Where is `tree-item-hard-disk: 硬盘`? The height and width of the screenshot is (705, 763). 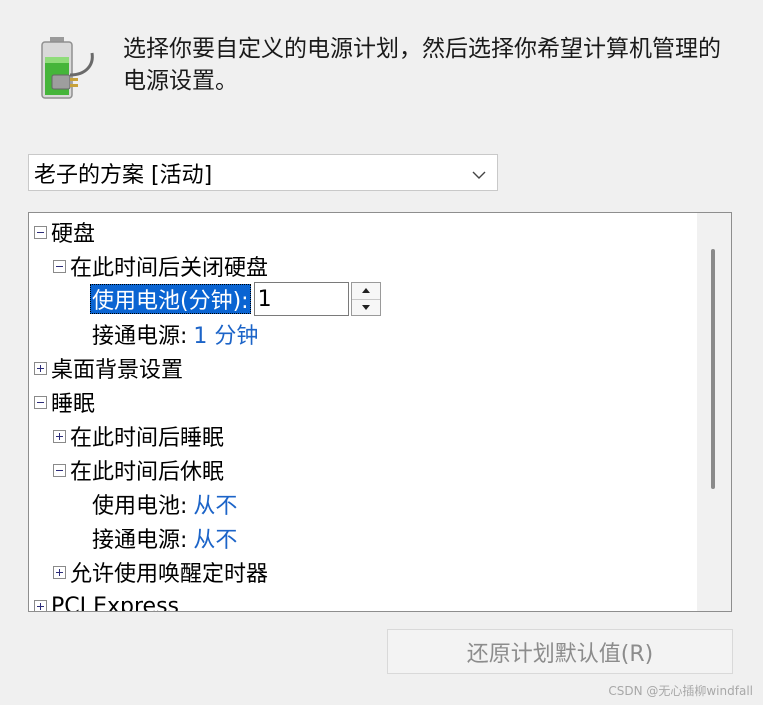
tree-item-hard-disk: 硬盘 is located at coordinates (64, 232).